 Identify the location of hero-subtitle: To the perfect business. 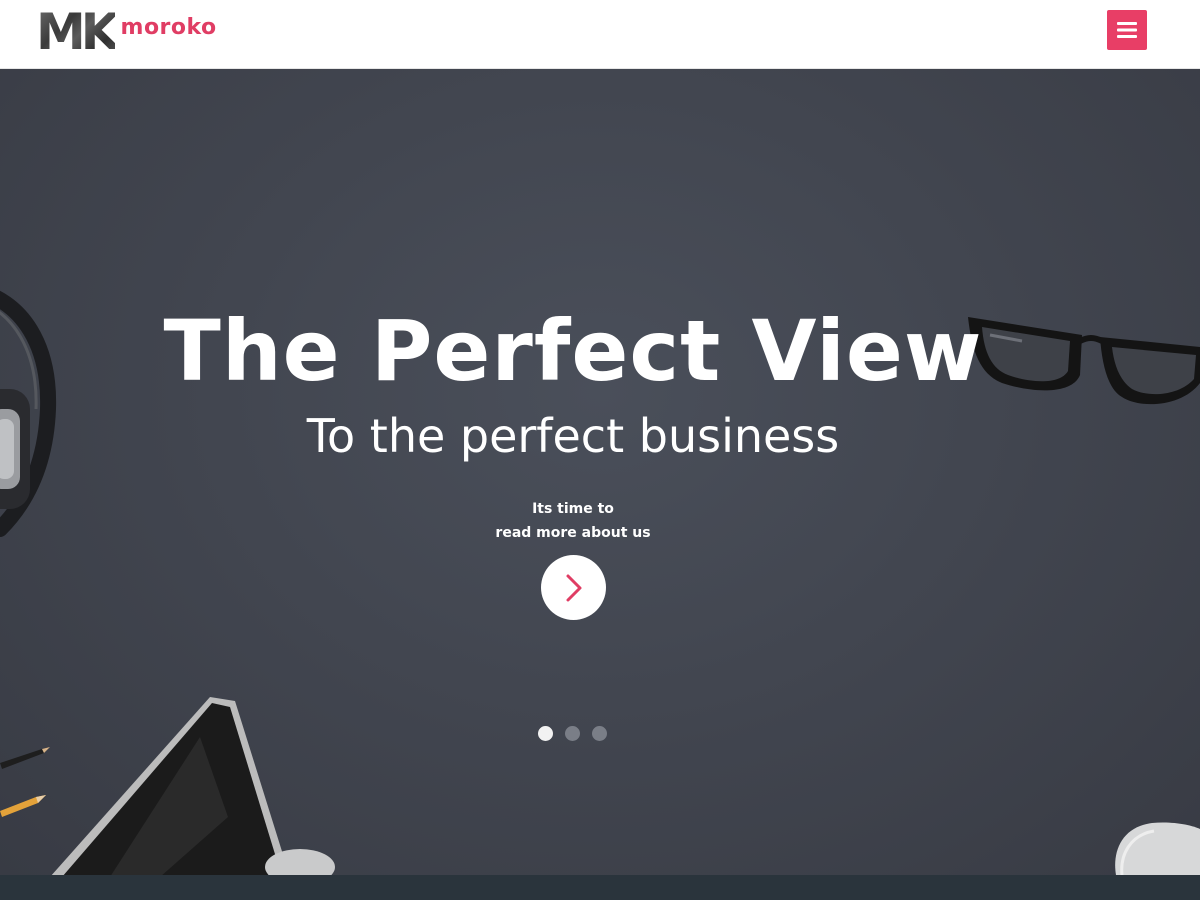
(573, 436).